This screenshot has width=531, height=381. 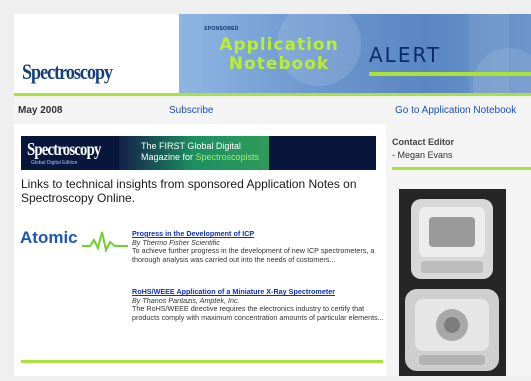 I want to click on ad-logo-subtitle: Global Digital Edition, so click(x=54, y=163).